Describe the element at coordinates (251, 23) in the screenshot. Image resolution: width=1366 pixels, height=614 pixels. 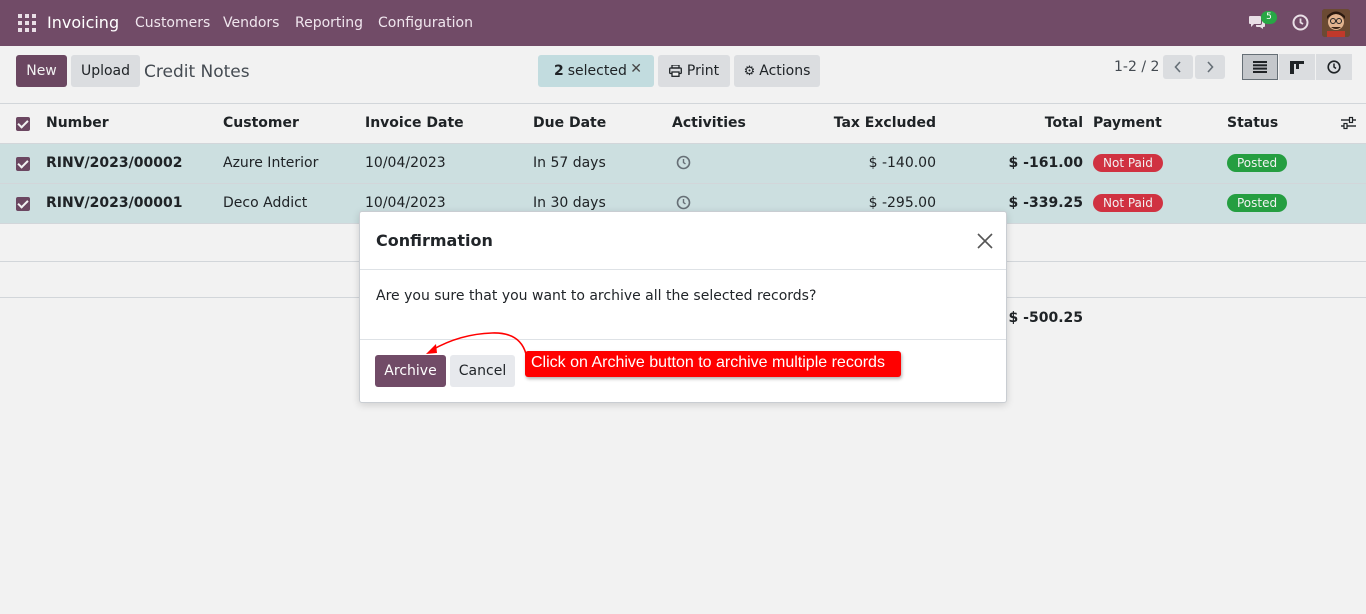
I see `menu-vendors: Vendors` at that location.